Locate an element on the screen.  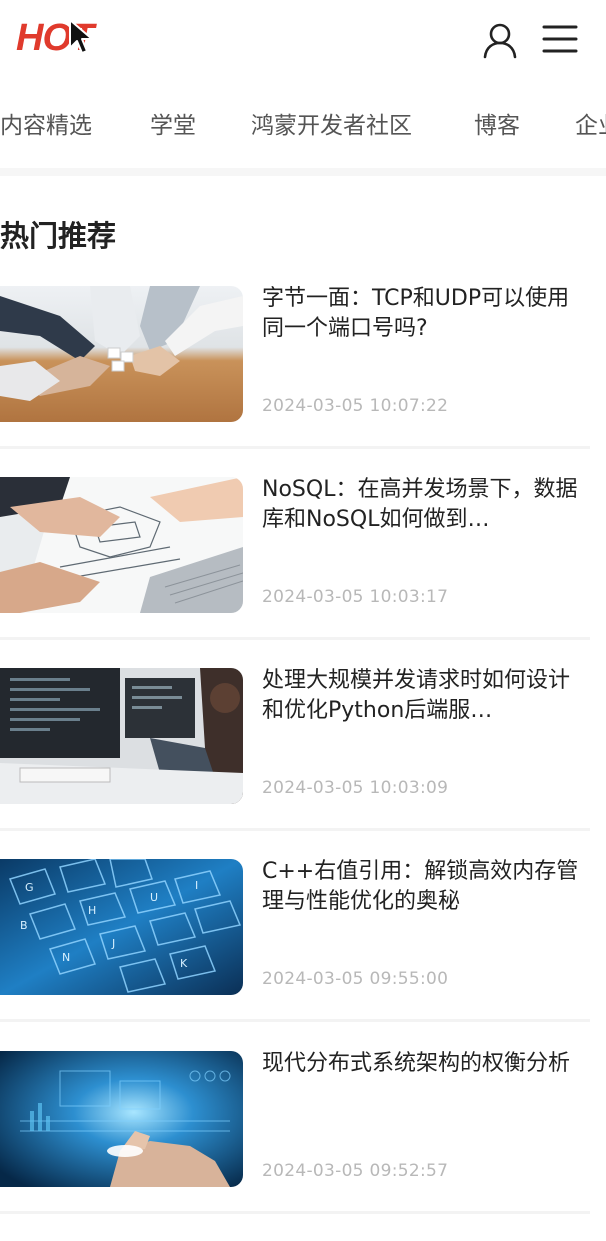
tab-content-selection: 内容精选 is located at coordinates (46, 126).